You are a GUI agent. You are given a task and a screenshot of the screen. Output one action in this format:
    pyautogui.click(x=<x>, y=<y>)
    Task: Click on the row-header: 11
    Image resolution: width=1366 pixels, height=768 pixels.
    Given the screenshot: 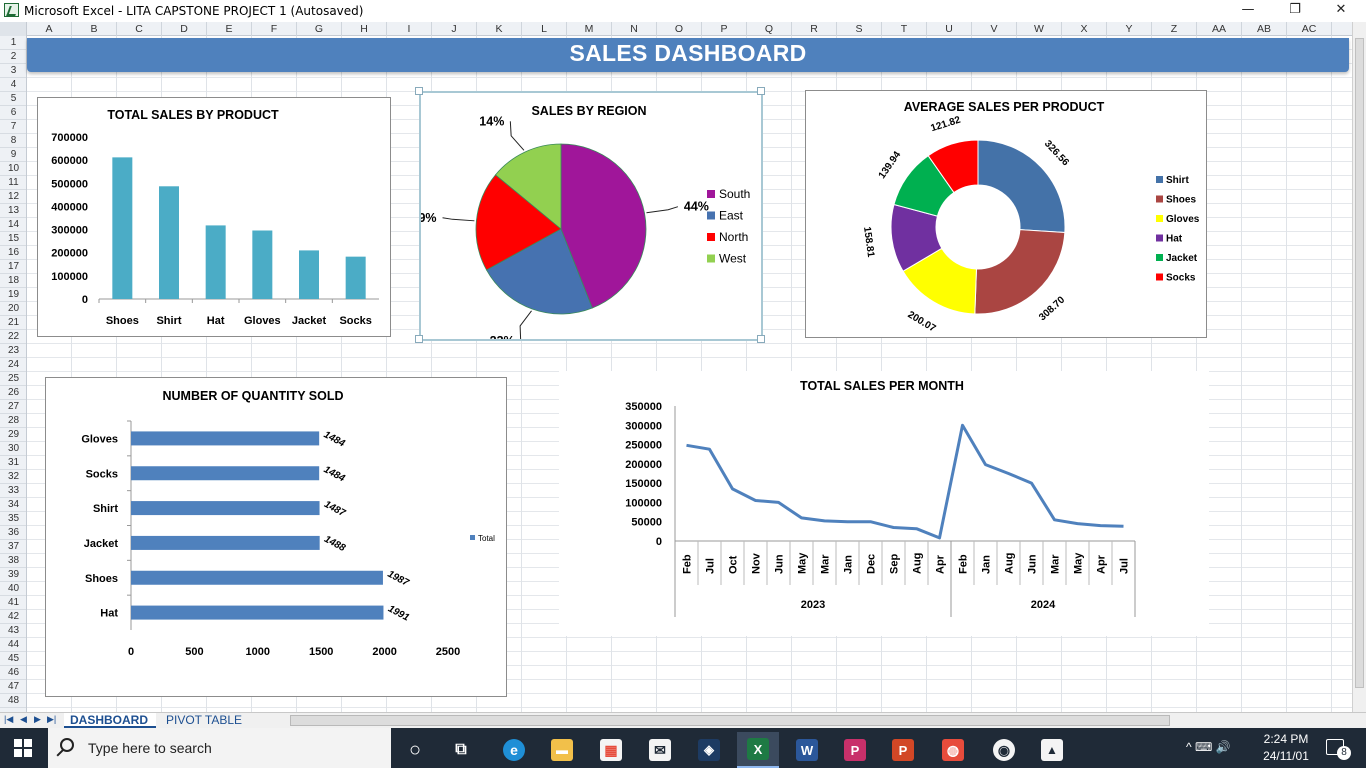 What is the action you would take?
    pyautogui.click(x=13, y=183)
    